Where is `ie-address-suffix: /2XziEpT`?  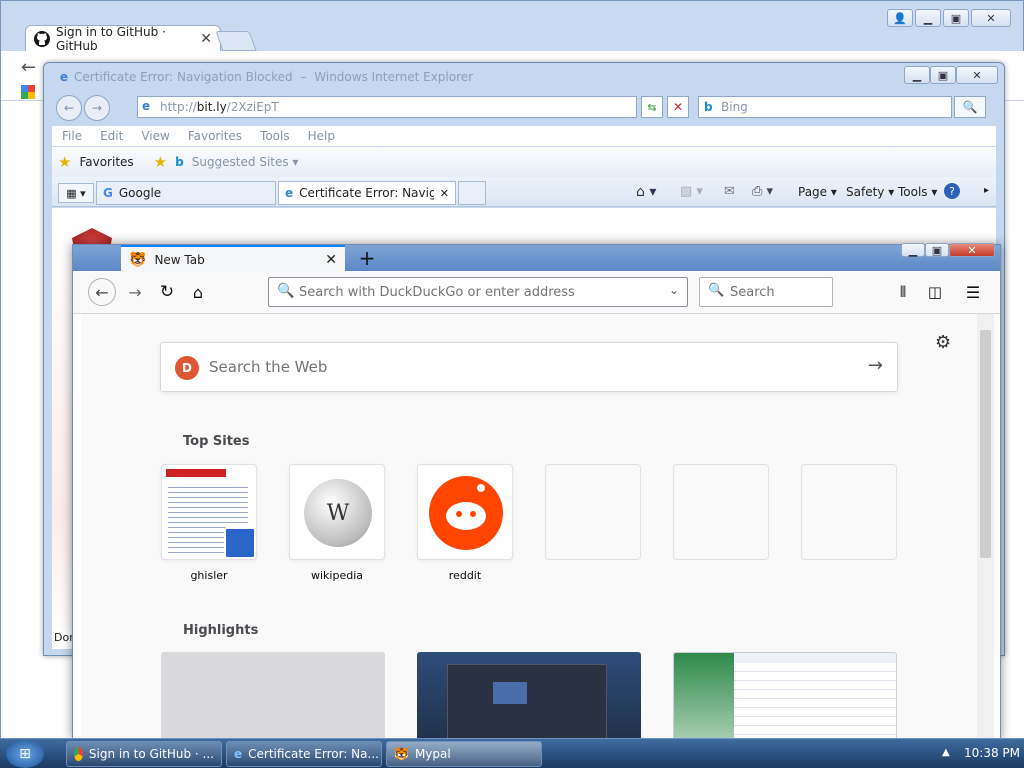
ie-address-suffix: /2XziEpT is located at coordinates (252, 107).